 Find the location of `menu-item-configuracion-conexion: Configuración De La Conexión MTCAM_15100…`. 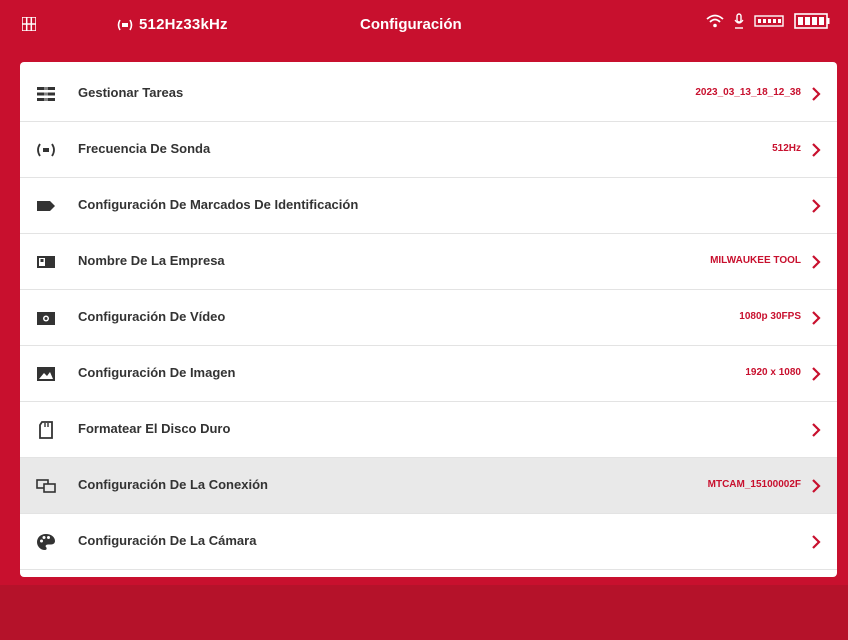

menu-item-configuracion-conexion: Configuración De La Conexión MTCAM_15100… is located at coordinates (428, 486).